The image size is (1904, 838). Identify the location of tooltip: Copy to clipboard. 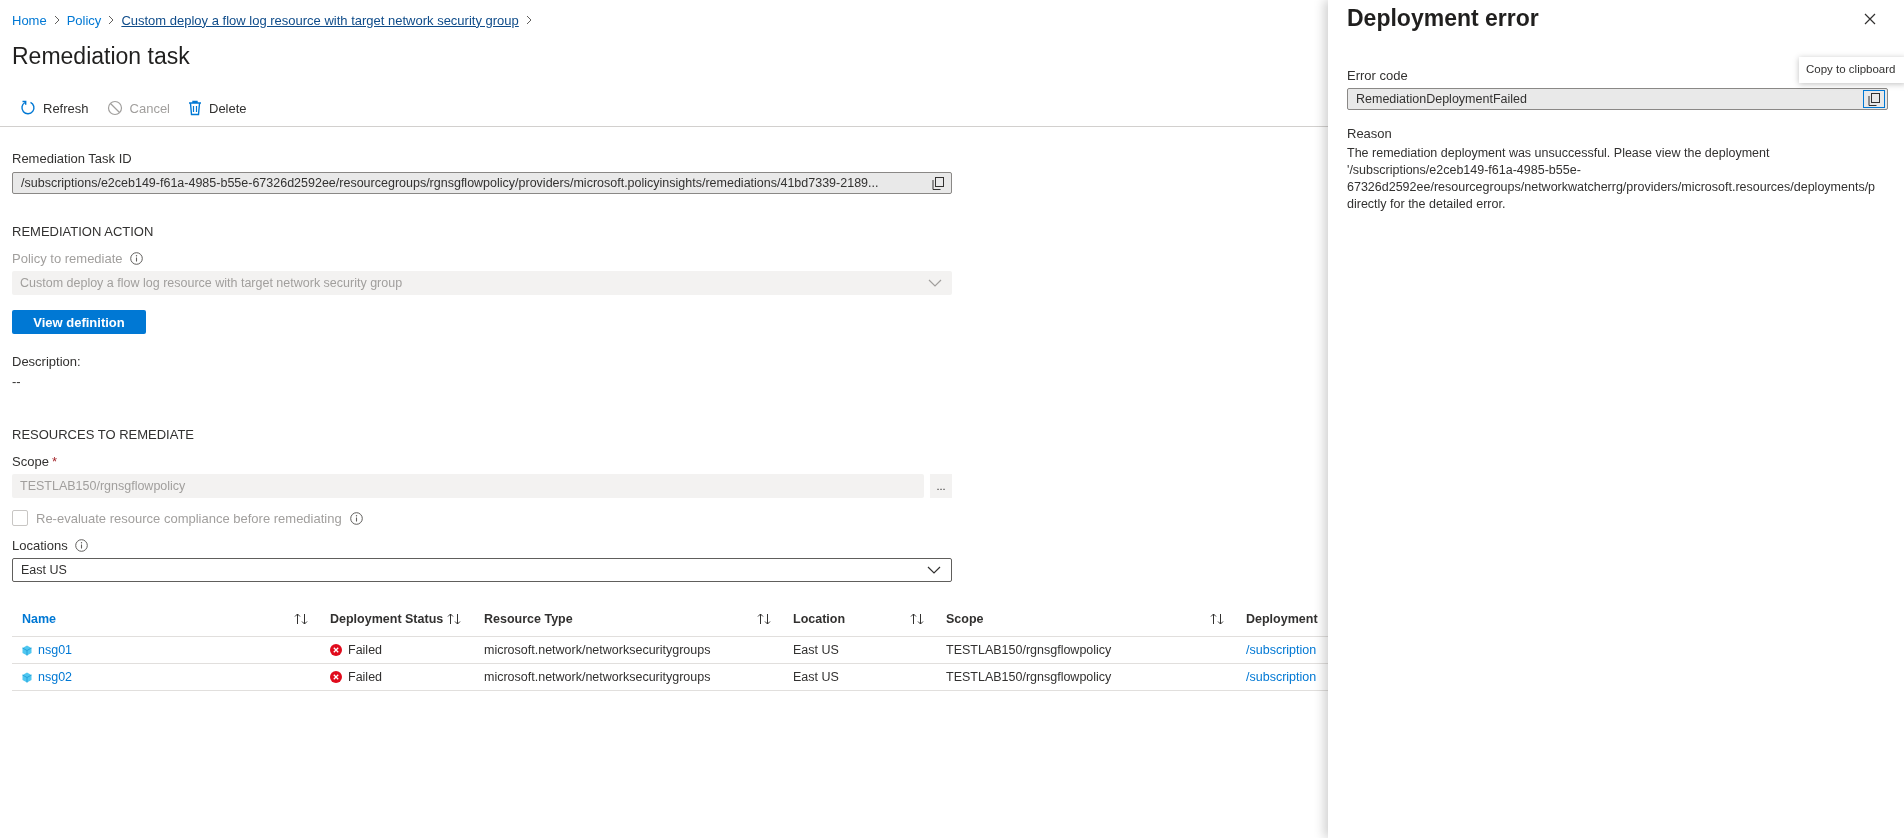
(1851, 70).